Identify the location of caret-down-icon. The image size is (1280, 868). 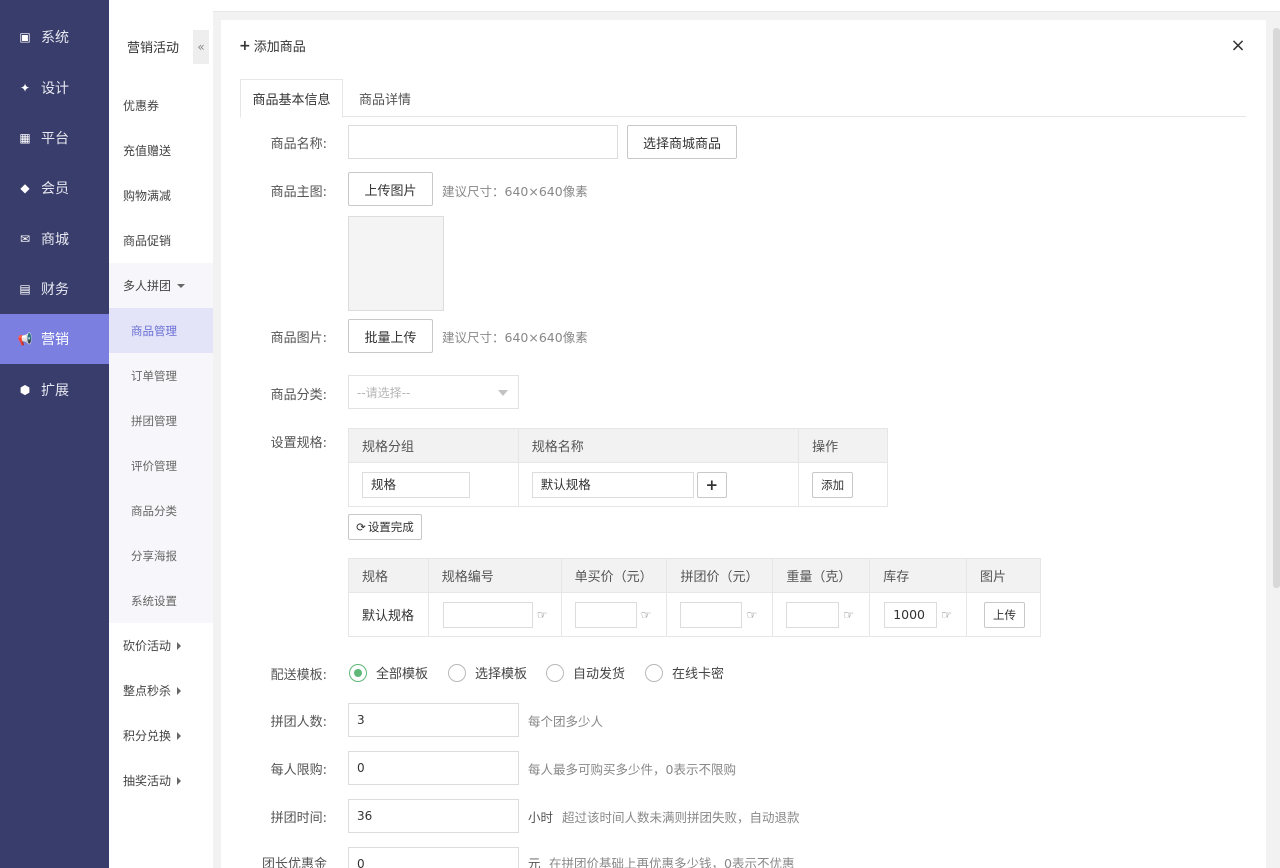
(181, 285).